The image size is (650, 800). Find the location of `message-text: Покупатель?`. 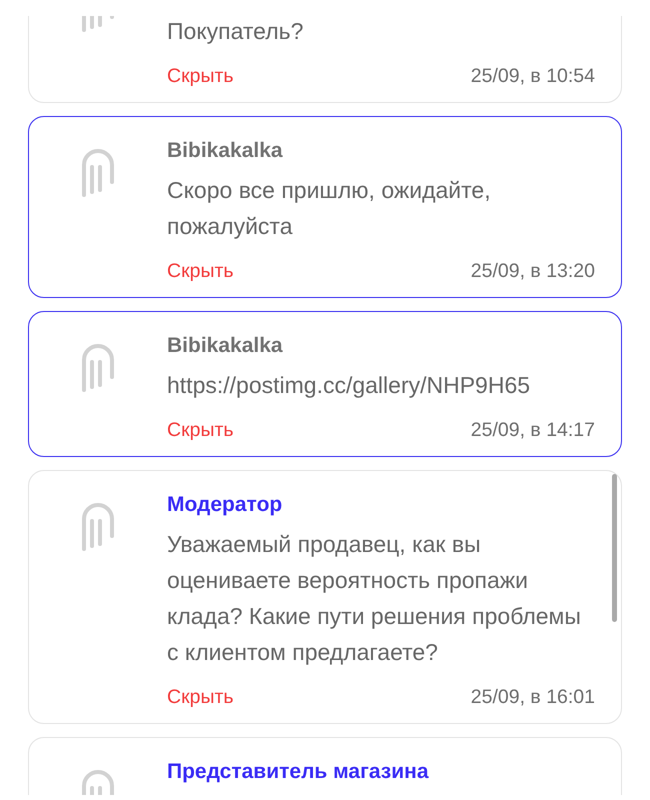

message-text: Покупатель? is located at coordinates (235, 31).